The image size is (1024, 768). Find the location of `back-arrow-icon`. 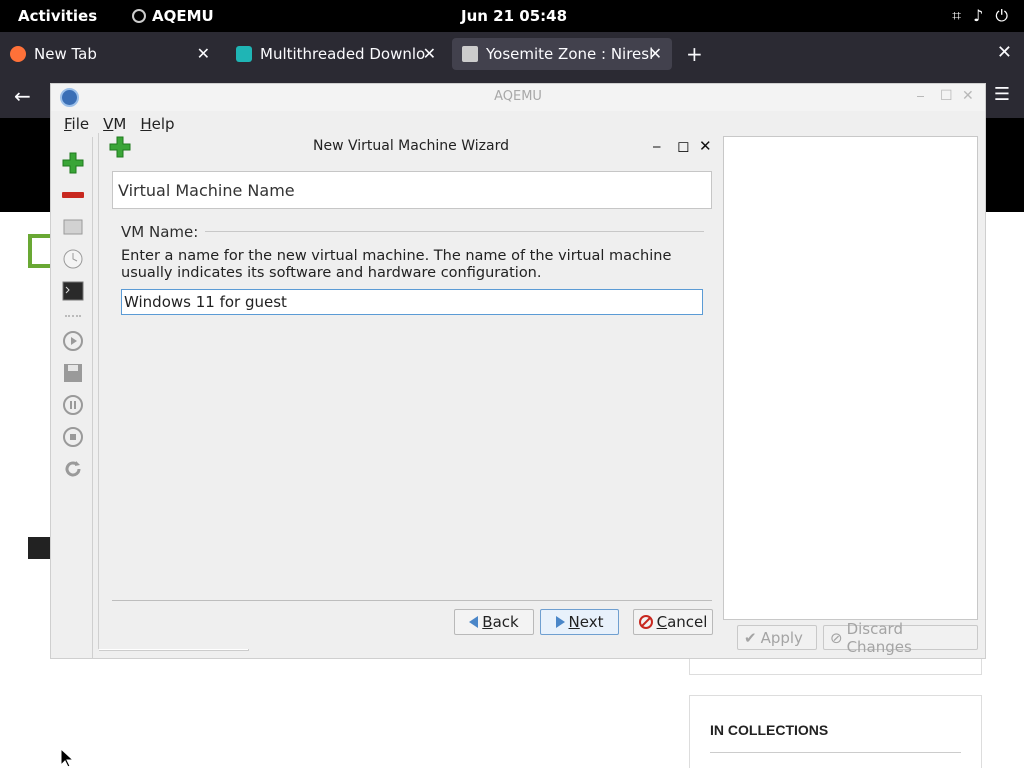

back-arrow-icon is located at coordinates (474, 622).